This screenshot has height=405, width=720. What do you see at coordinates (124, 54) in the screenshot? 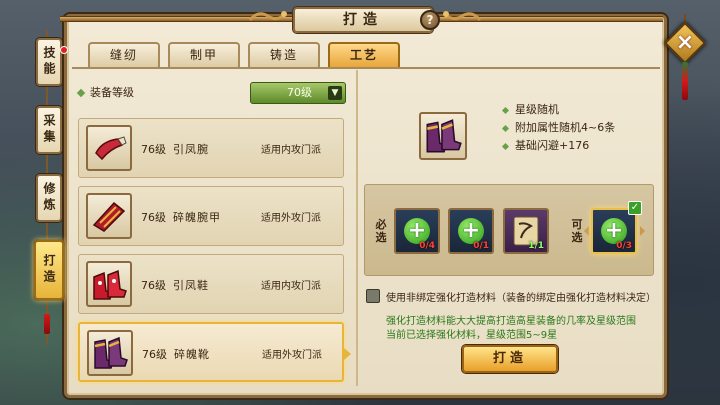
I see `tab-sewing: 缝纫` at bounding box center [124, 54].